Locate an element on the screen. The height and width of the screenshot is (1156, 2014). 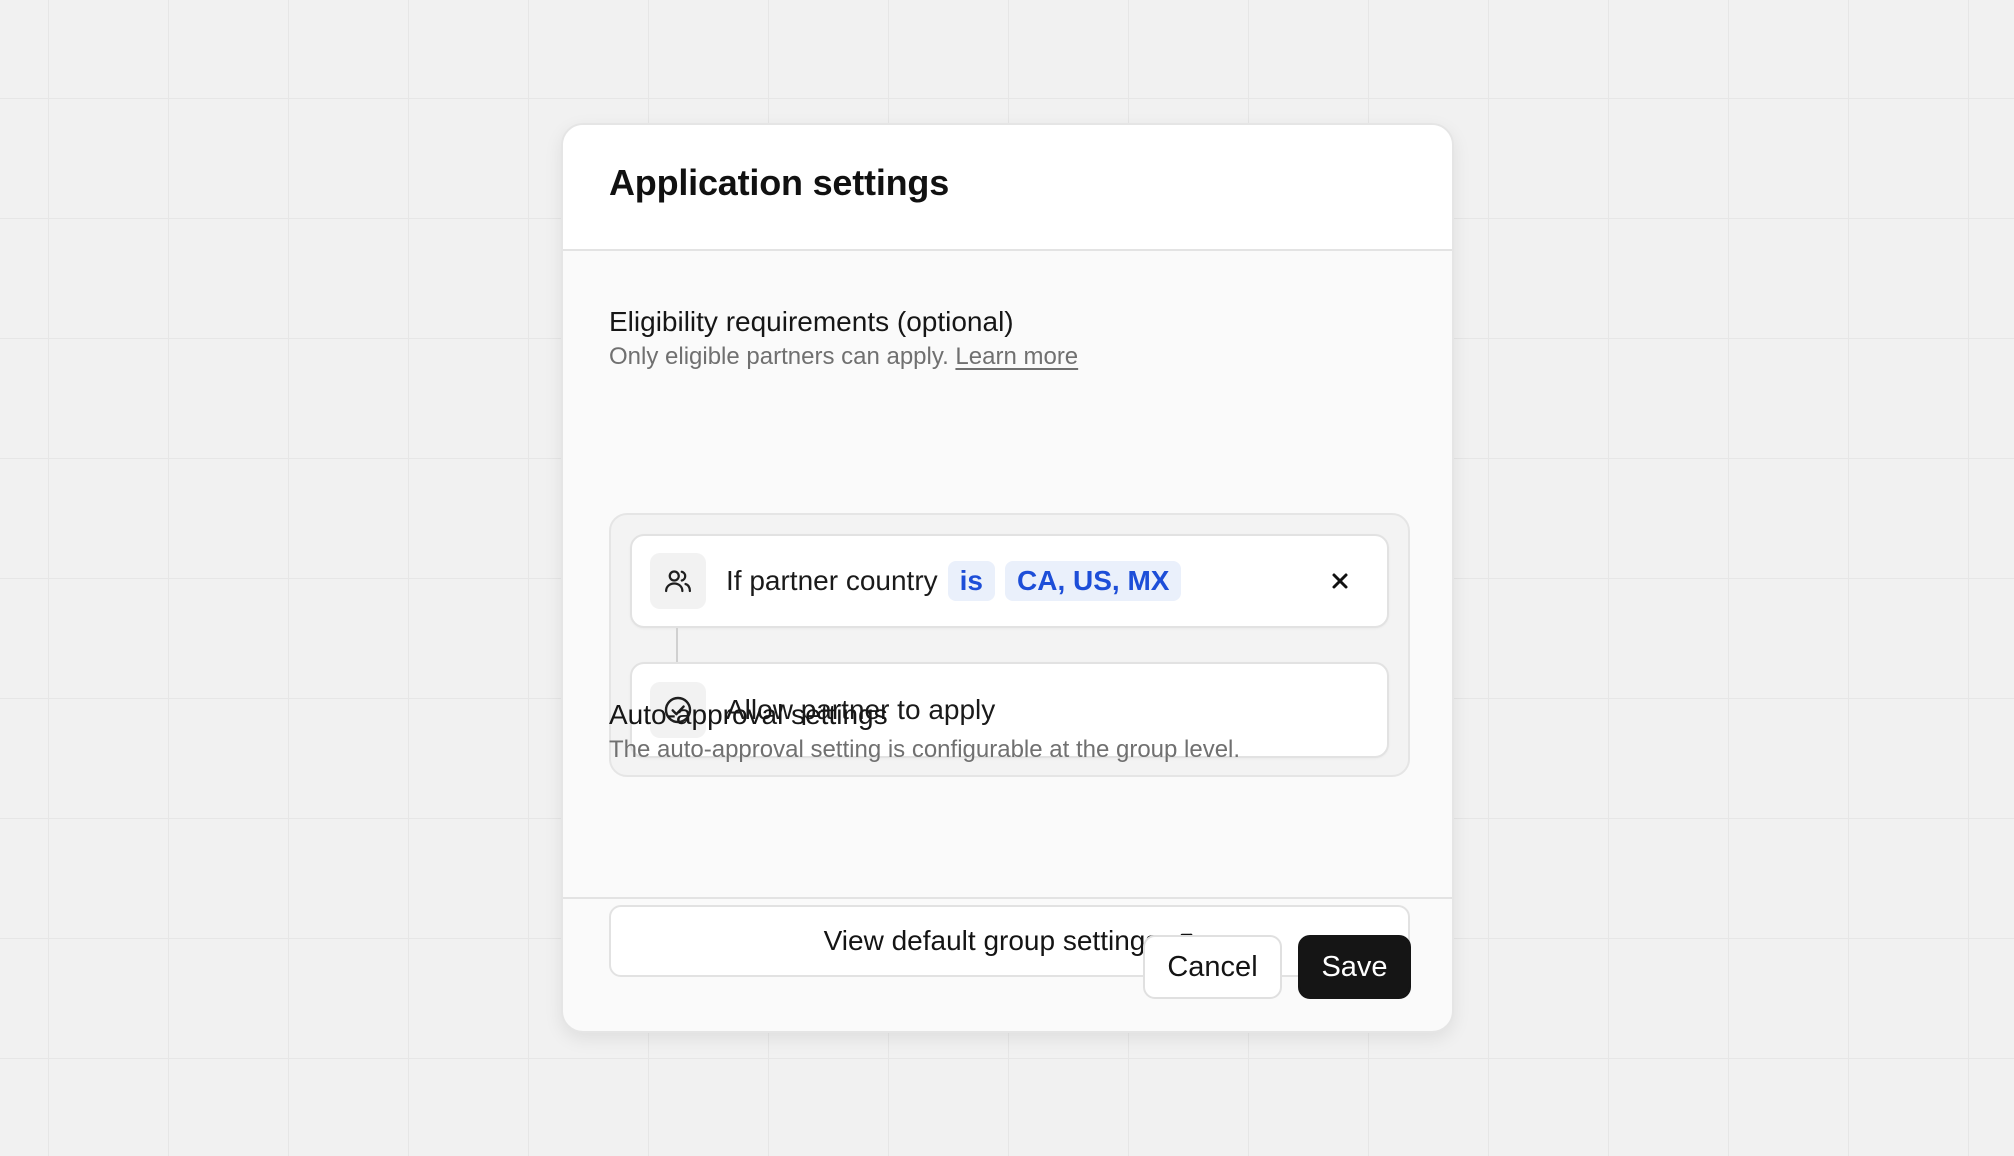
condition-values-pill: CA, US, MX is located at coordinates (1093, 581).